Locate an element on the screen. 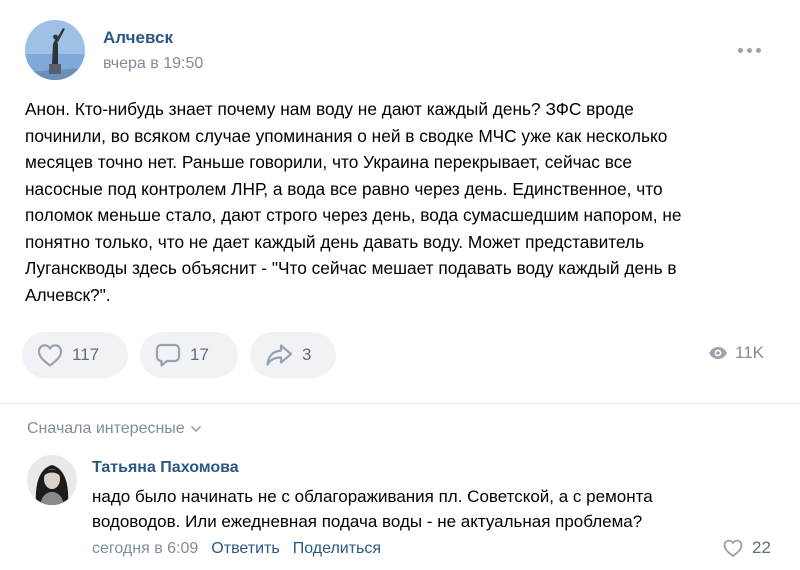  share-comment-link: Поделиться is located at coordinates (337, 549).